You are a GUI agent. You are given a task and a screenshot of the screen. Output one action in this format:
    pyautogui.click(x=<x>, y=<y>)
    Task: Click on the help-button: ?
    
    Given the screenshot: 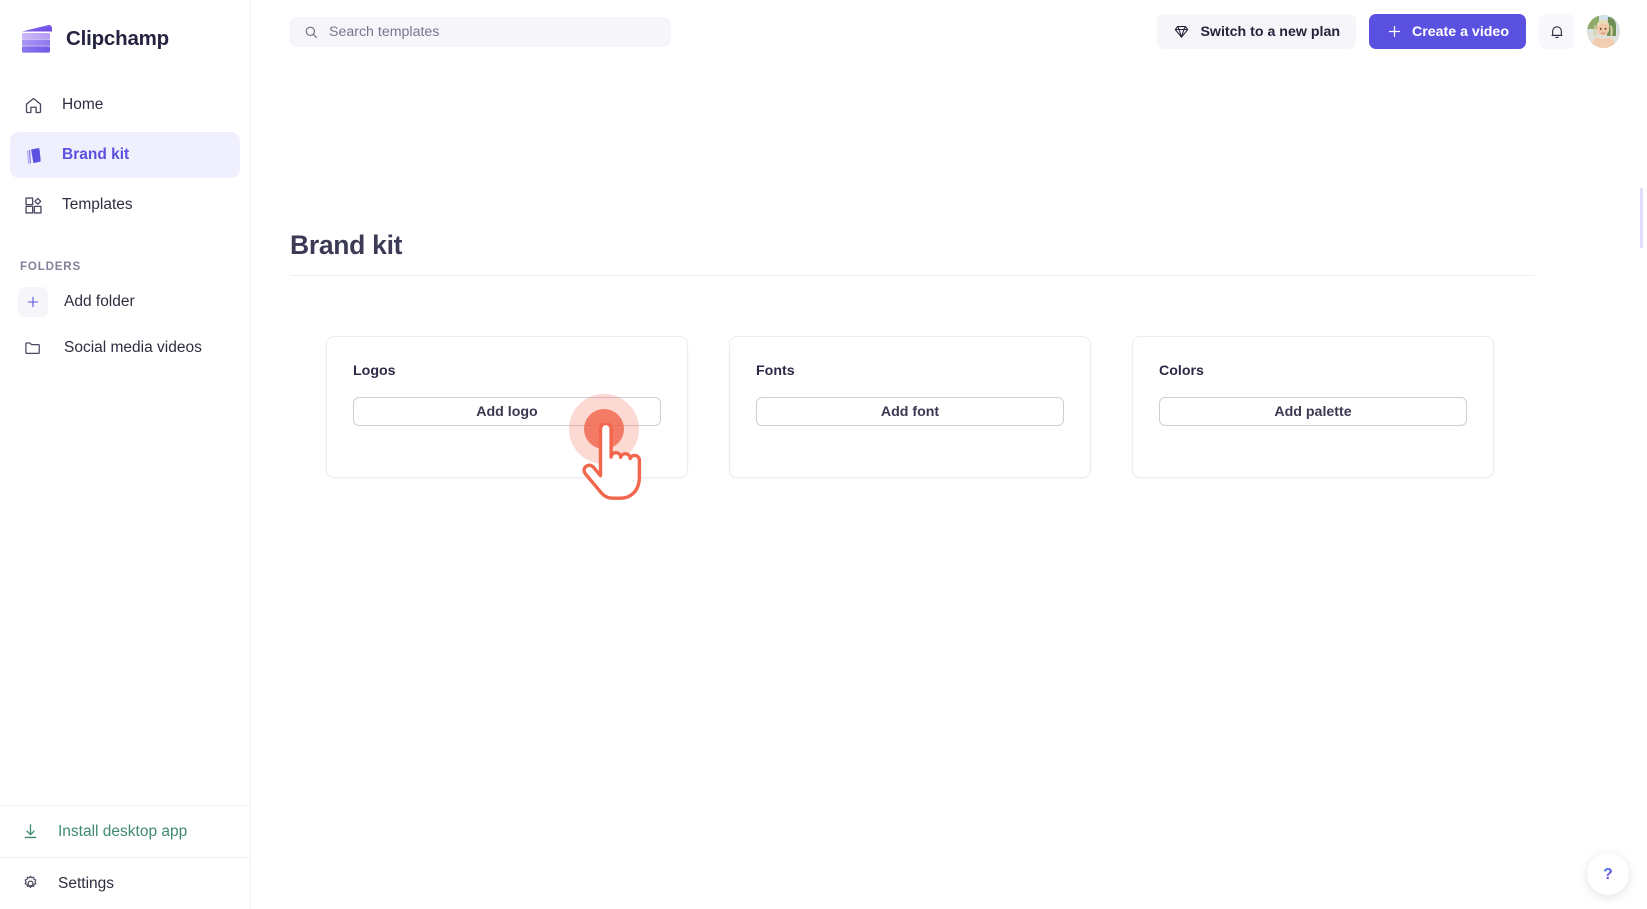 What is the action you would take?
    pyautogui.click(x=1608, y=874)
    